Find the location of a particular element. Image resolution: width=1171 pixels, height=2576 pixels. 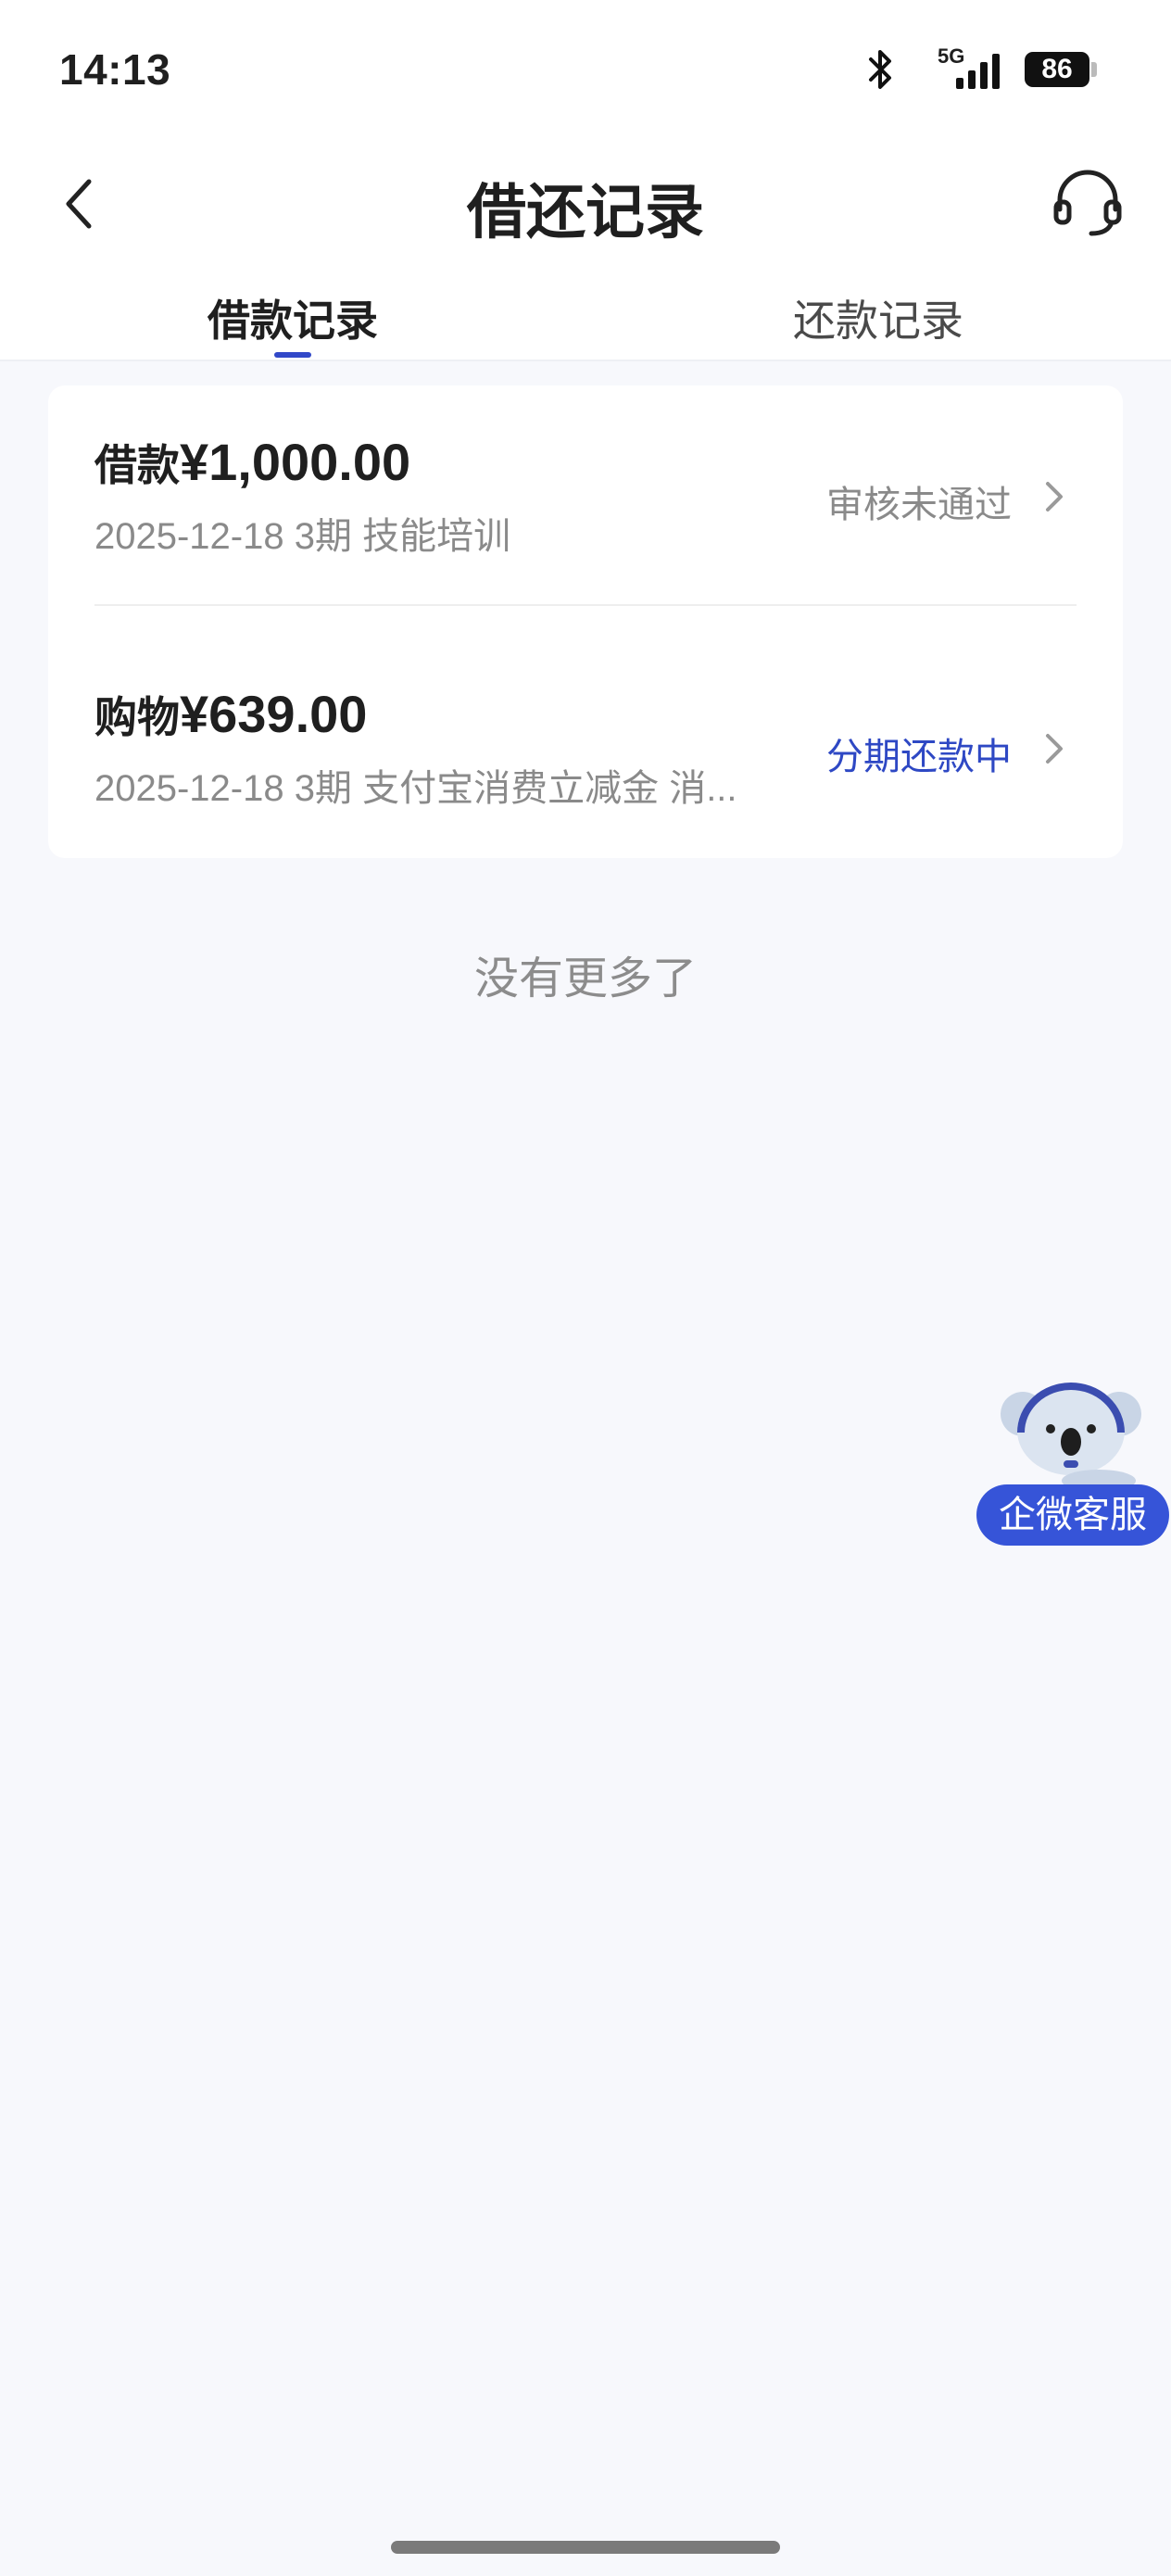

tab-repay-records: 还款记录 is located at coordinates (879, 318).